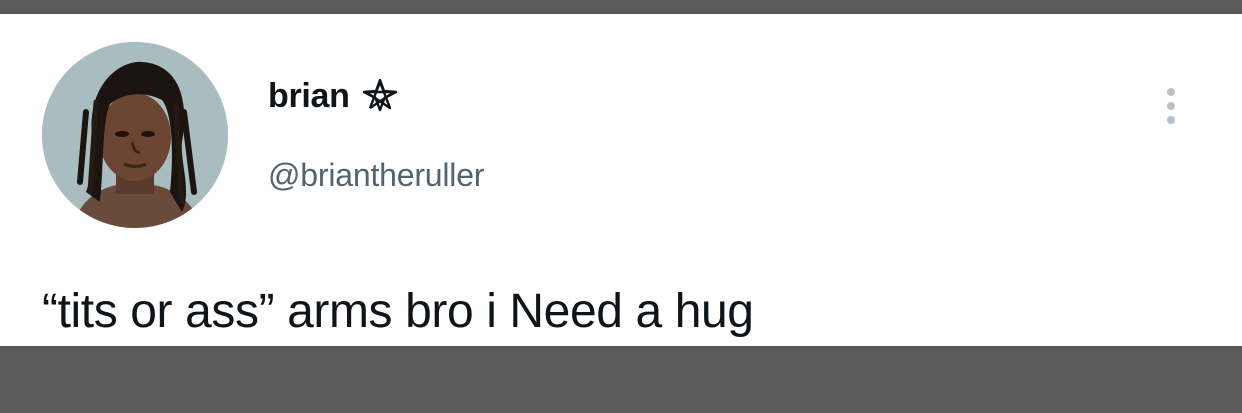 This screenshot has width=1242, height=413. I want to click on author-name-row: brian, so click(333, 96).